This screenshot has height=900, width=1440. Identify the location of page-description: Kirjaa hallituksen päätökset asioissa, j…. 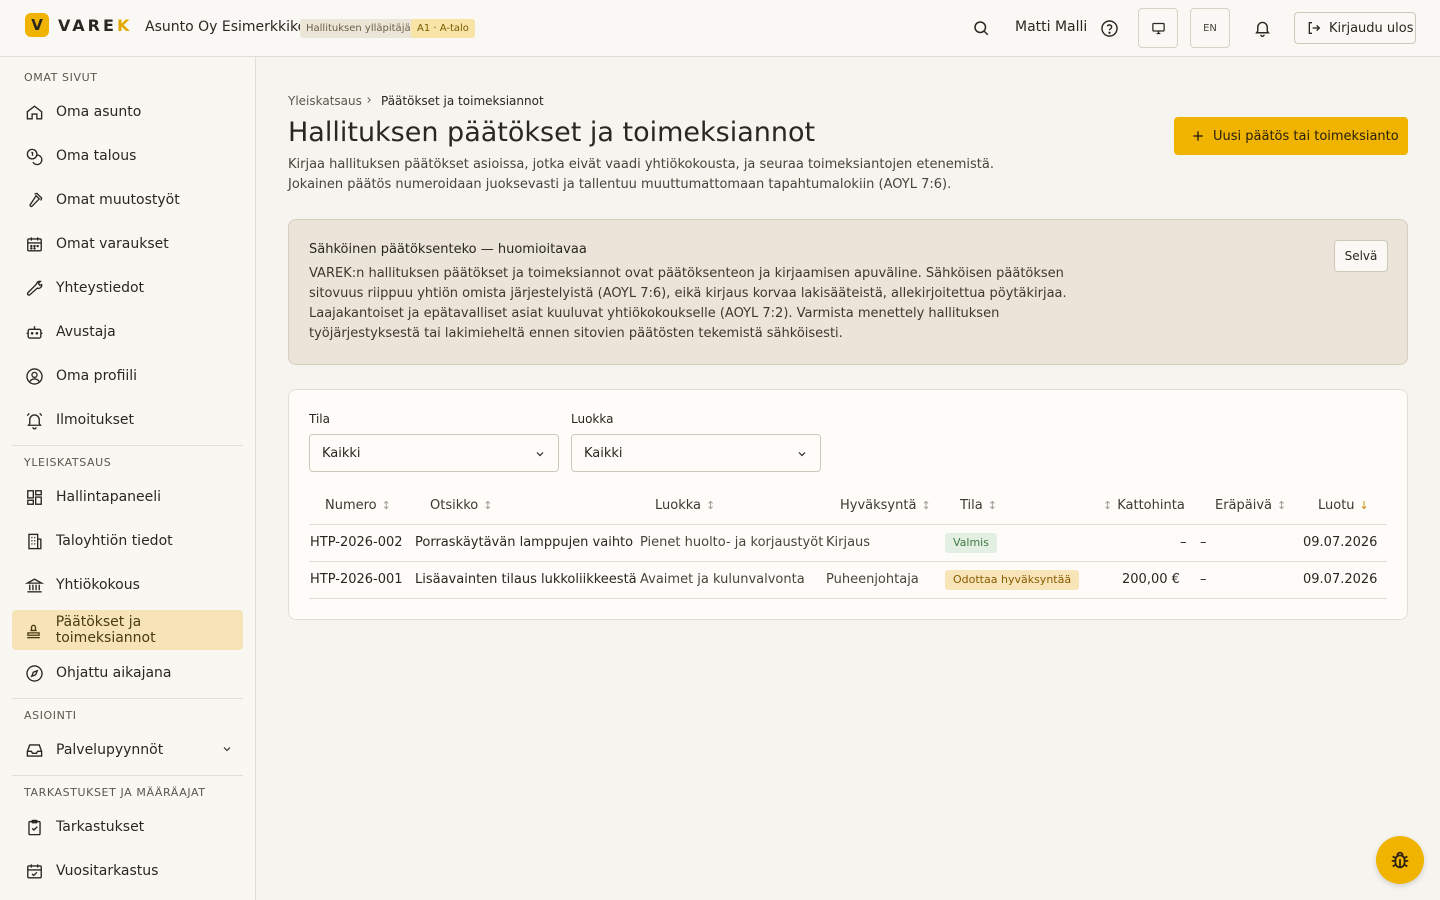
(641, 174).